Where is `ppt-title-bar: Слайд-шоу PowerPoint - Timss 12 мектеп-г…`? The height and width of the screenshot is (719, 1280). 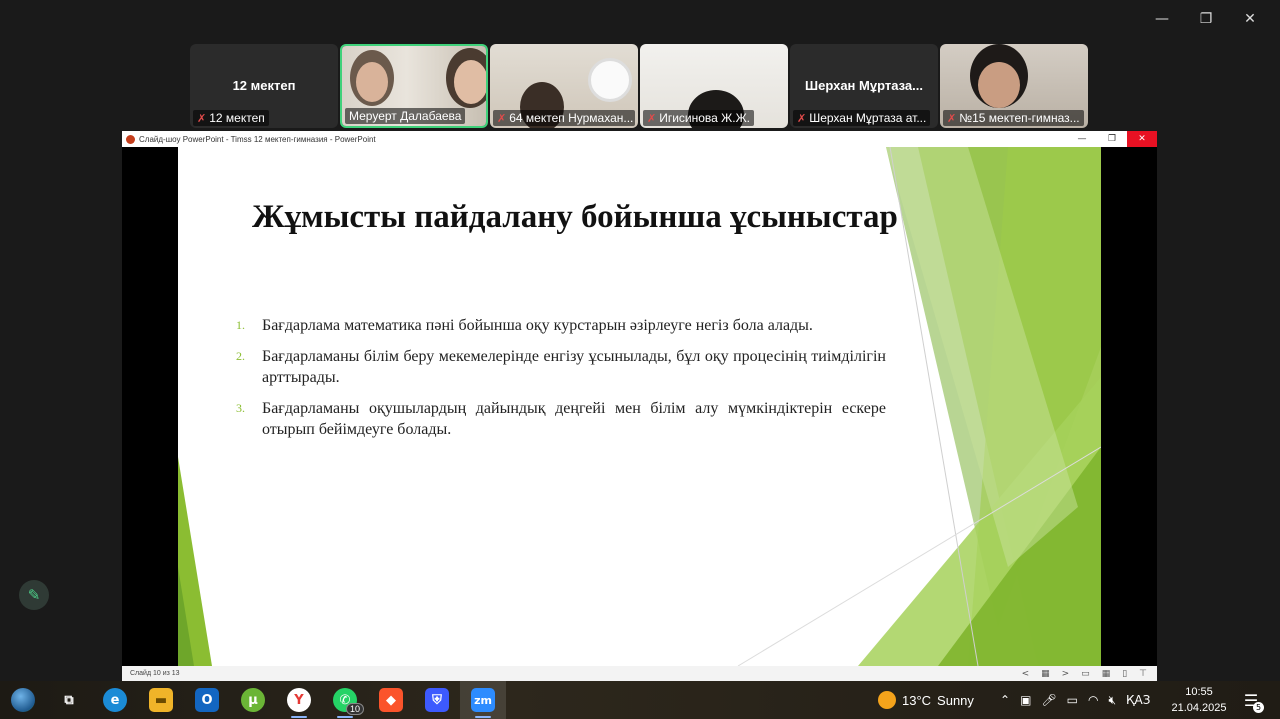
ppt-title-bar: Слайд-шоу PowerPoint - Timss 12 мектеп-г… is located at coordinates (639, 139).